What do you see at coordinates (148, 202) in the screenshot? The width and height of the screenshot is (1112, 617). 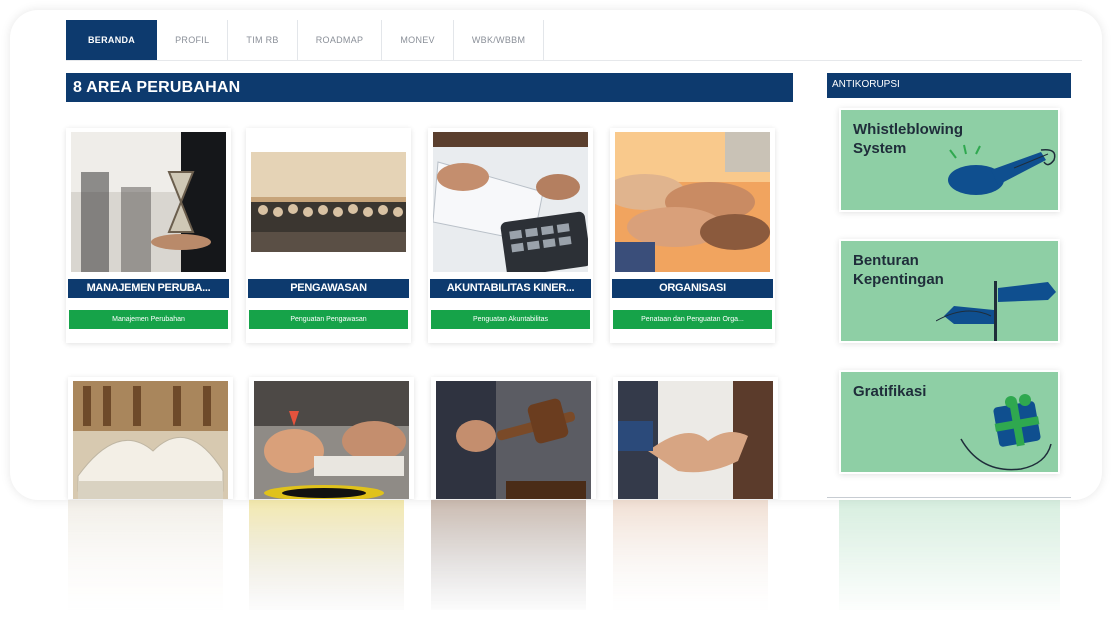 I see `hourglass-photo` at bounding box center [148, 202].